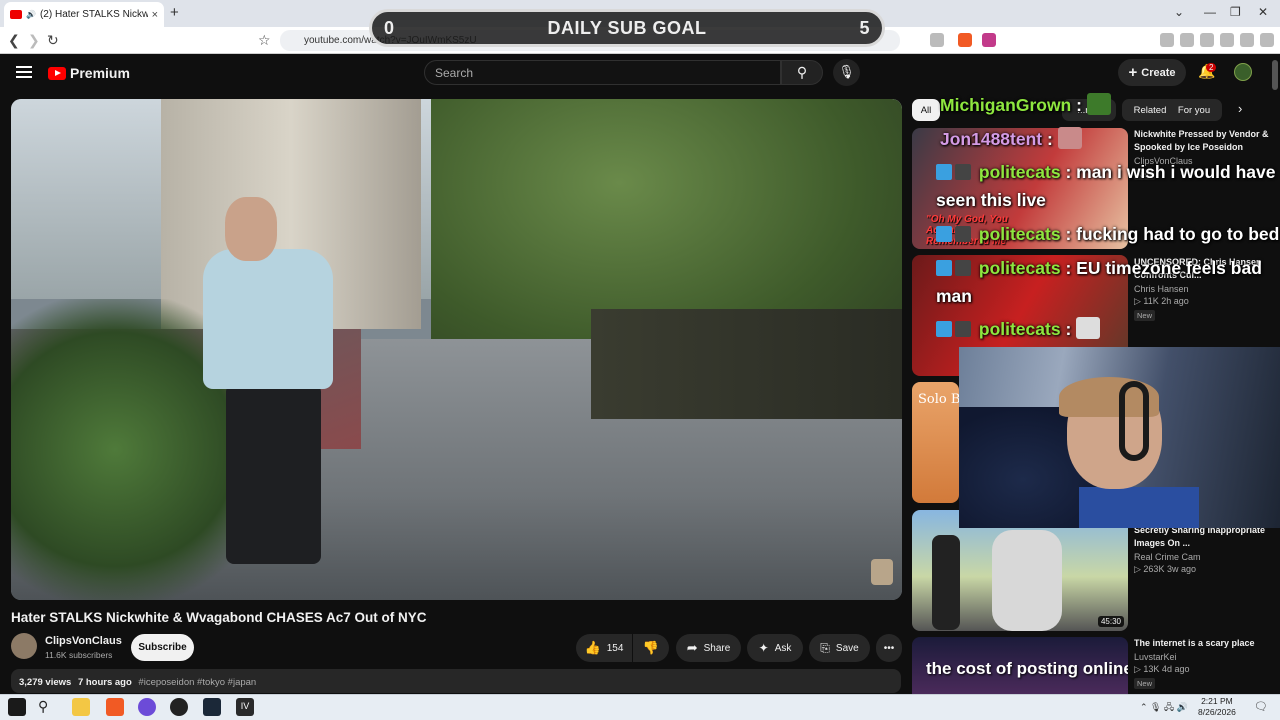  I want to click on channel-watermark, so click(882, 572).